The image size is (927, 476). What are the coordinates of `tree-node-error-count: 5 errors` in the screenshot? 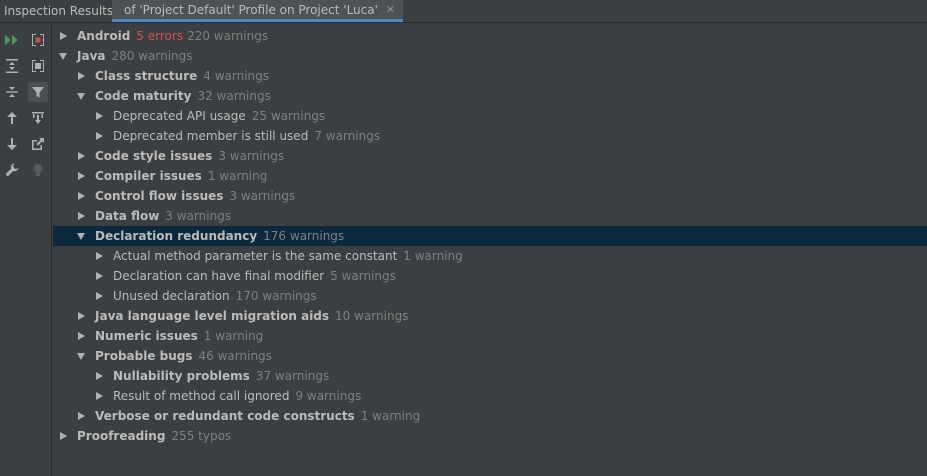 It's located at (160, 36).